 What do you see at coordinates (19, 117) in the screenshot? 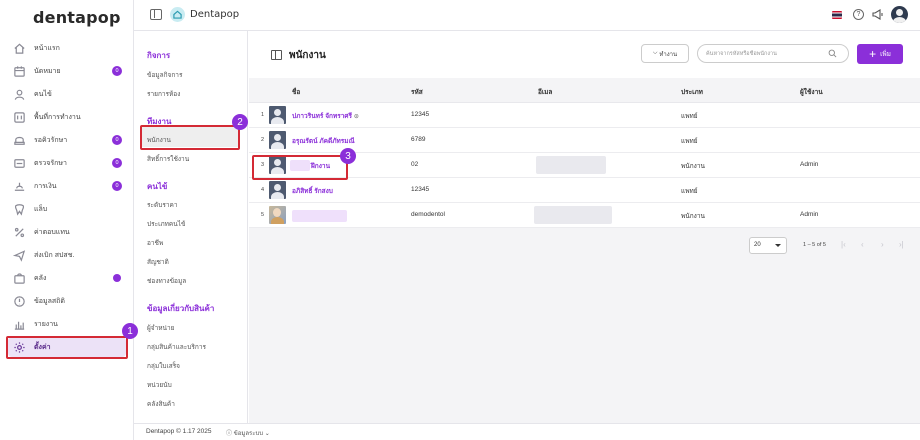
I see `workspace-icon` at bounding box center [19, 117].